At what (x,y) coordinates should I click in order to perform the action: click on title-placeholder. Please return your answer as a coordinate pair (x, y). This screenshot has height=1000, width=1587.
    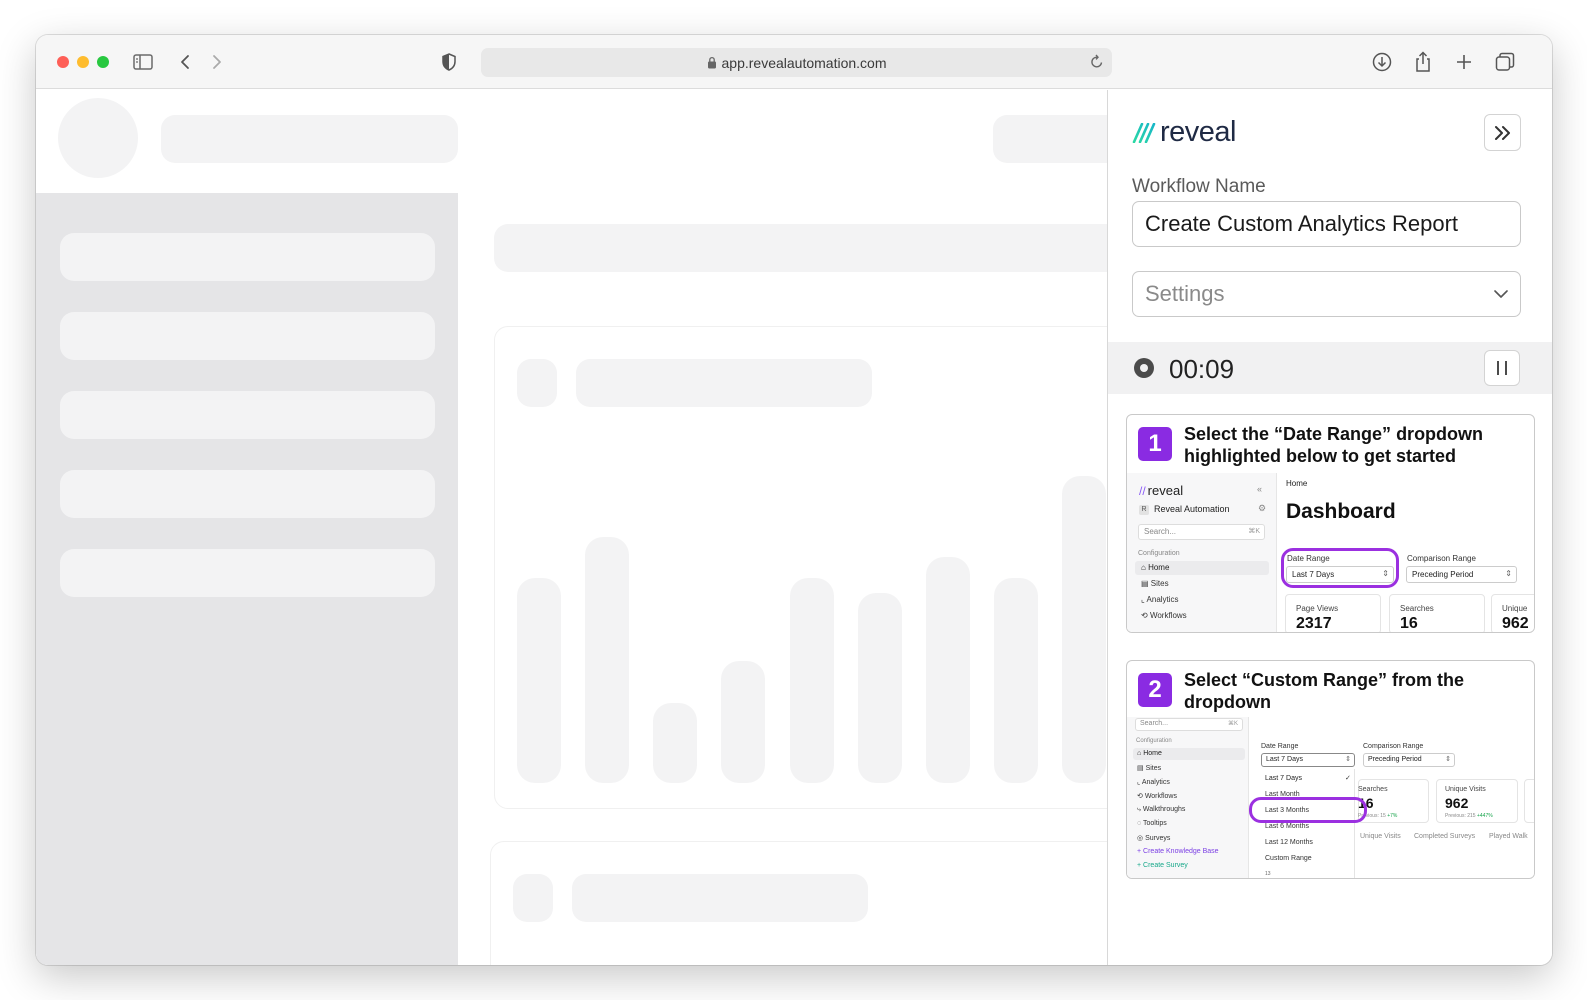
    Looking at the image, I should click on (814, 248).